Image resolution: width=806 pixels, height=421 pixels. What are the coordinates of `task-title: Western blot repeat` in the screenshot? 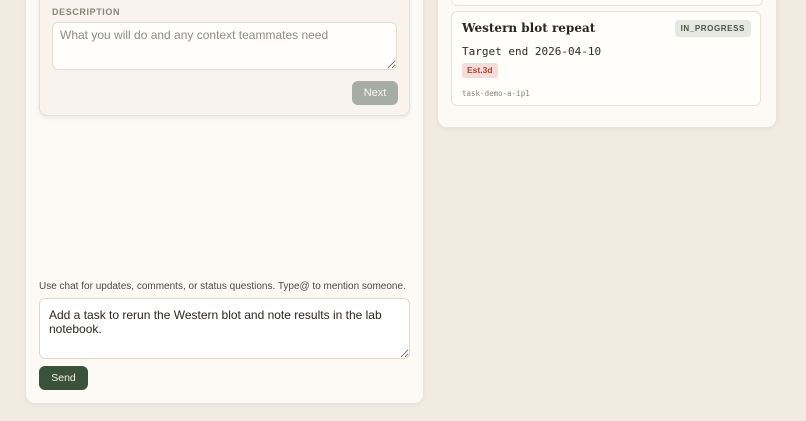 It's located at (529, 28).